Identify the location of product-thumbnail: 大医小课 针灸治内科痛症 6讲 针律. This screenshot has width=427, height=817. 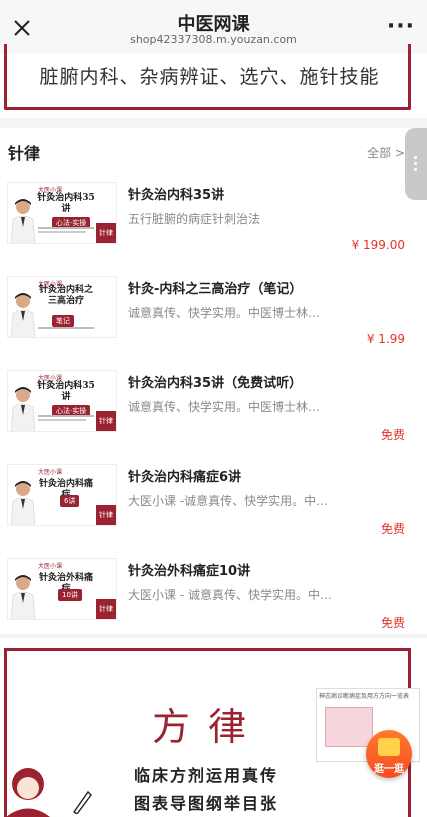
(62, 495).